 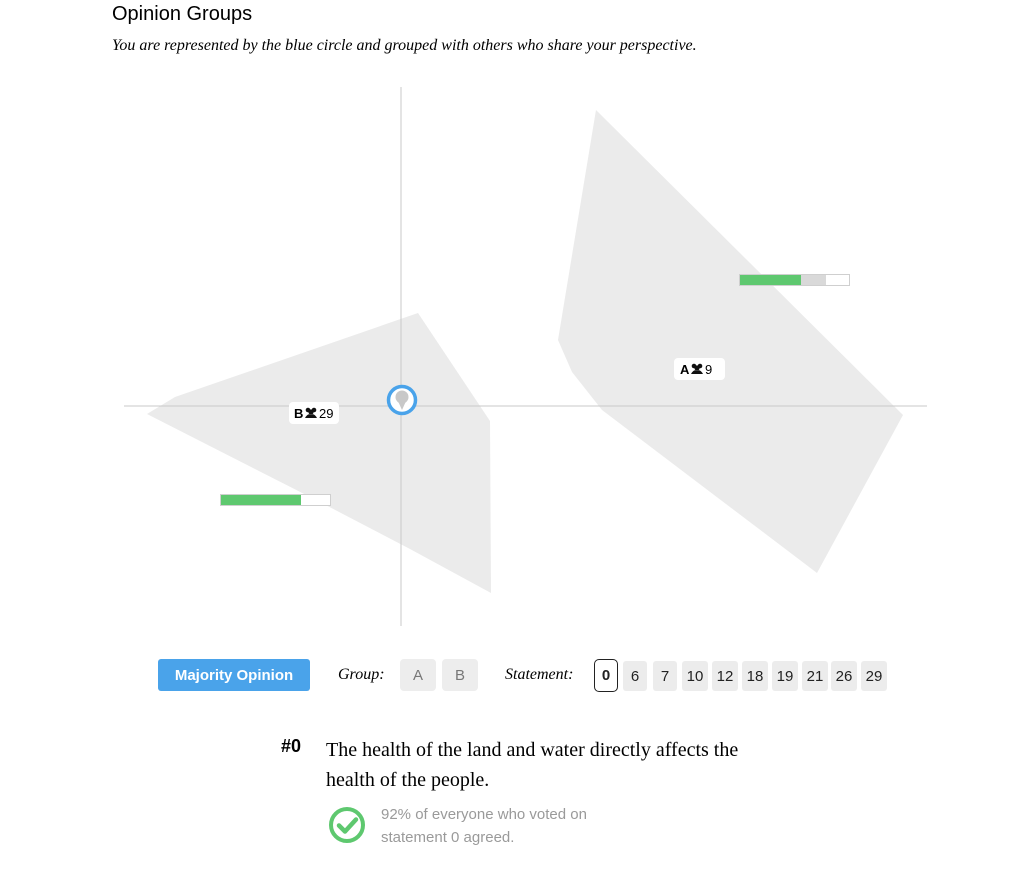 What do you see at coordinates (234, 675) in the screenshot?
I see `majority-opinion-button: Majority Opinion` at bounding box center [234, 675].